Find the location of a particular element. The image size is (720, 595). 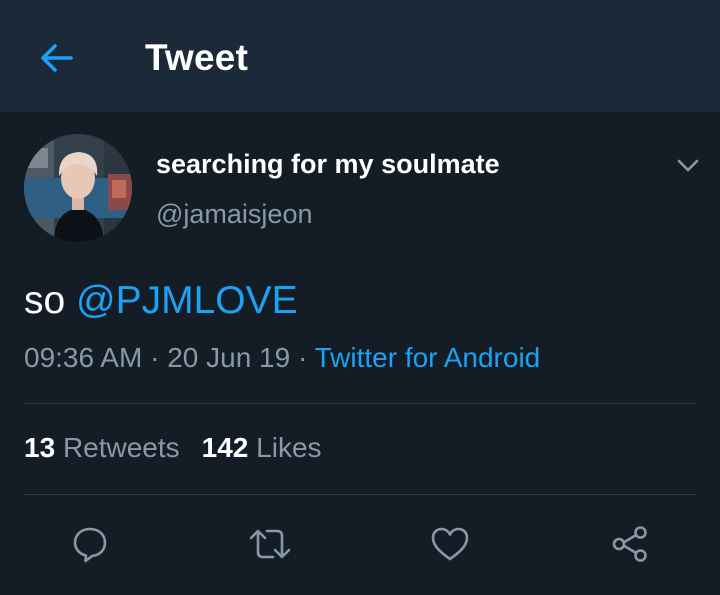

tweet-body: so @PJMLOVE is located at coordinates (161, 301).